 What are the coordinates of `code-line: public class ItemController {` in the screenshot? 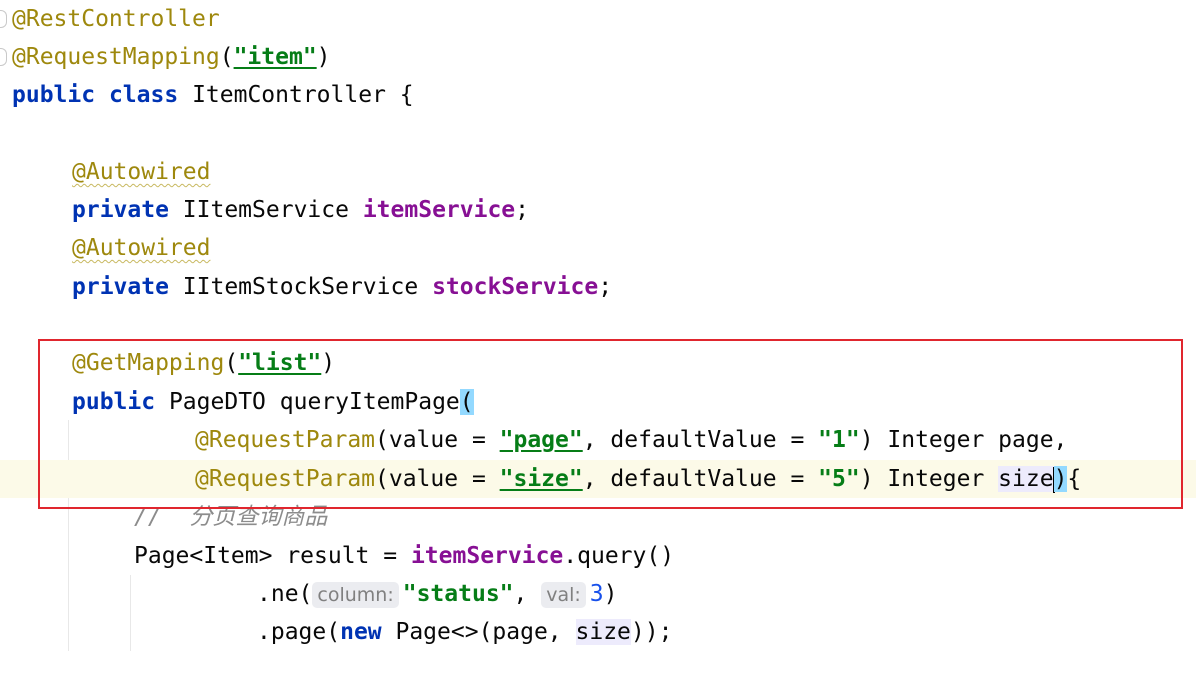 It's located at (598, 95).